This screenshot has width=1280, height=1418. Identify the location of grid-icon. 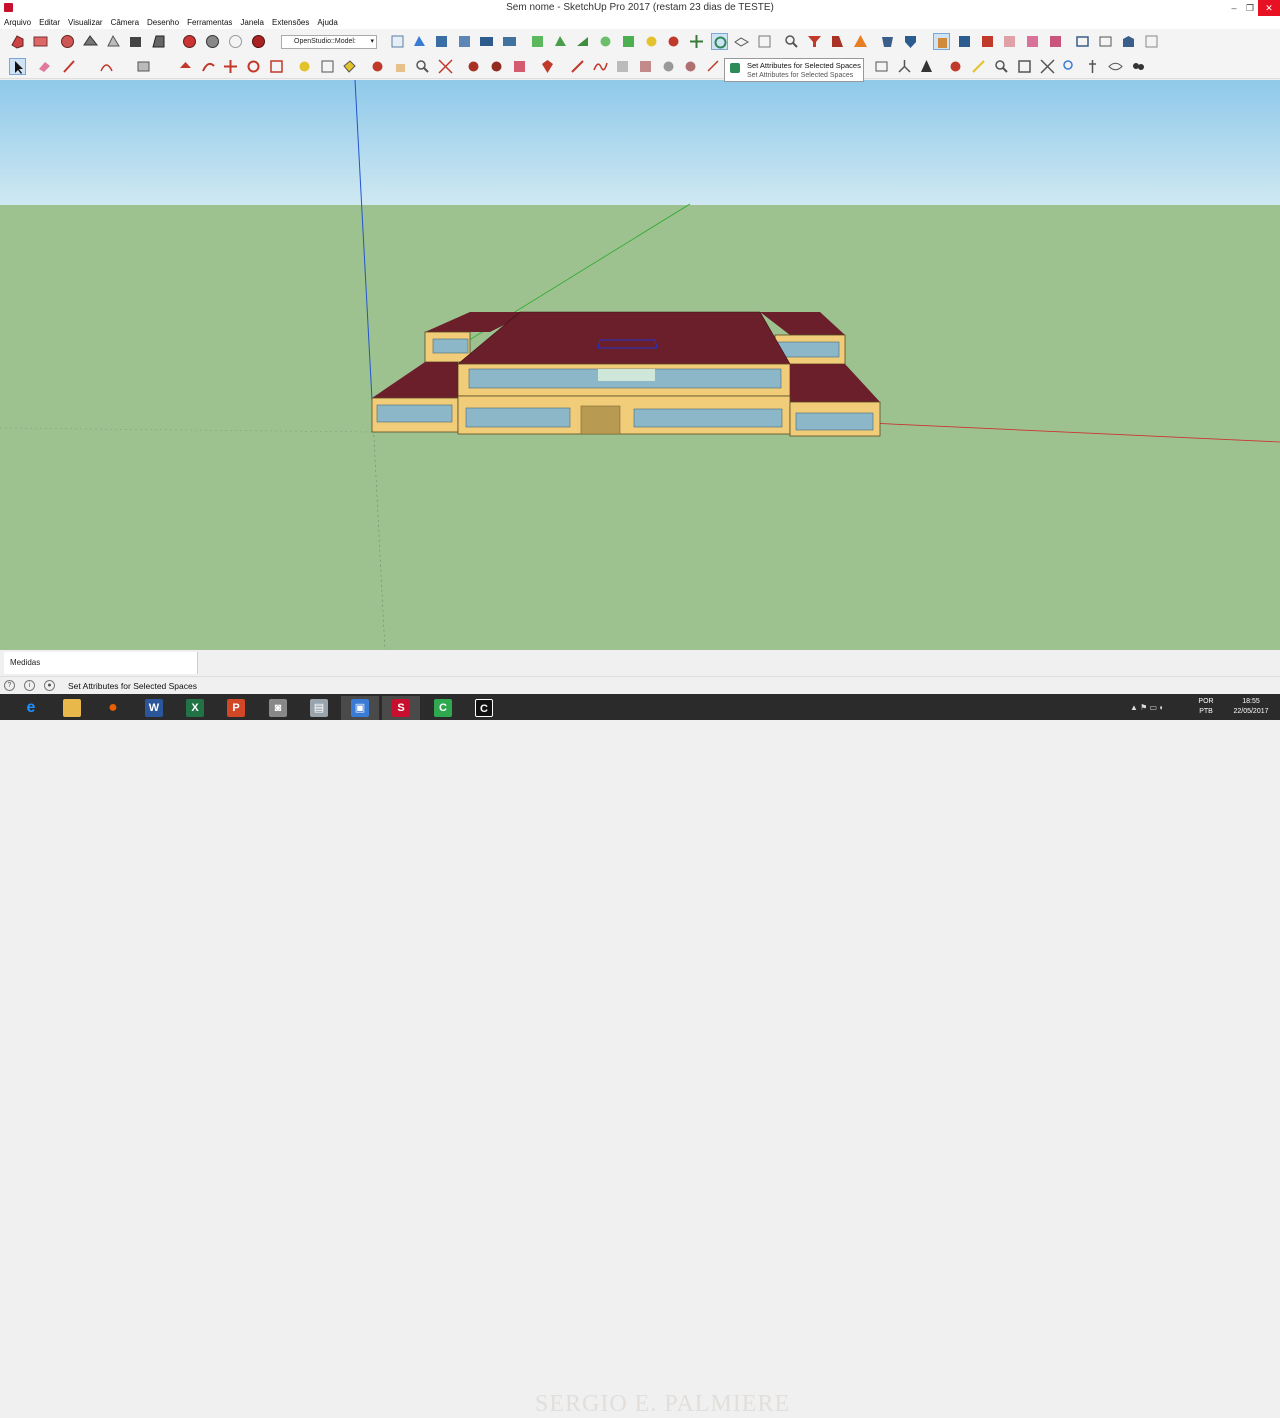
(764, 41).